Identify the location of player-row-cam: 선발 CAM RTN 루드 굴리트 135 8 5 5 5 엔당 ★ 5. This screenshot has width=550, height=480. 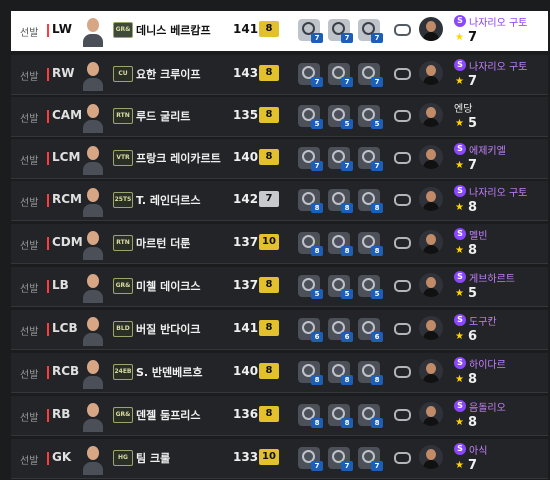
(279, 117).